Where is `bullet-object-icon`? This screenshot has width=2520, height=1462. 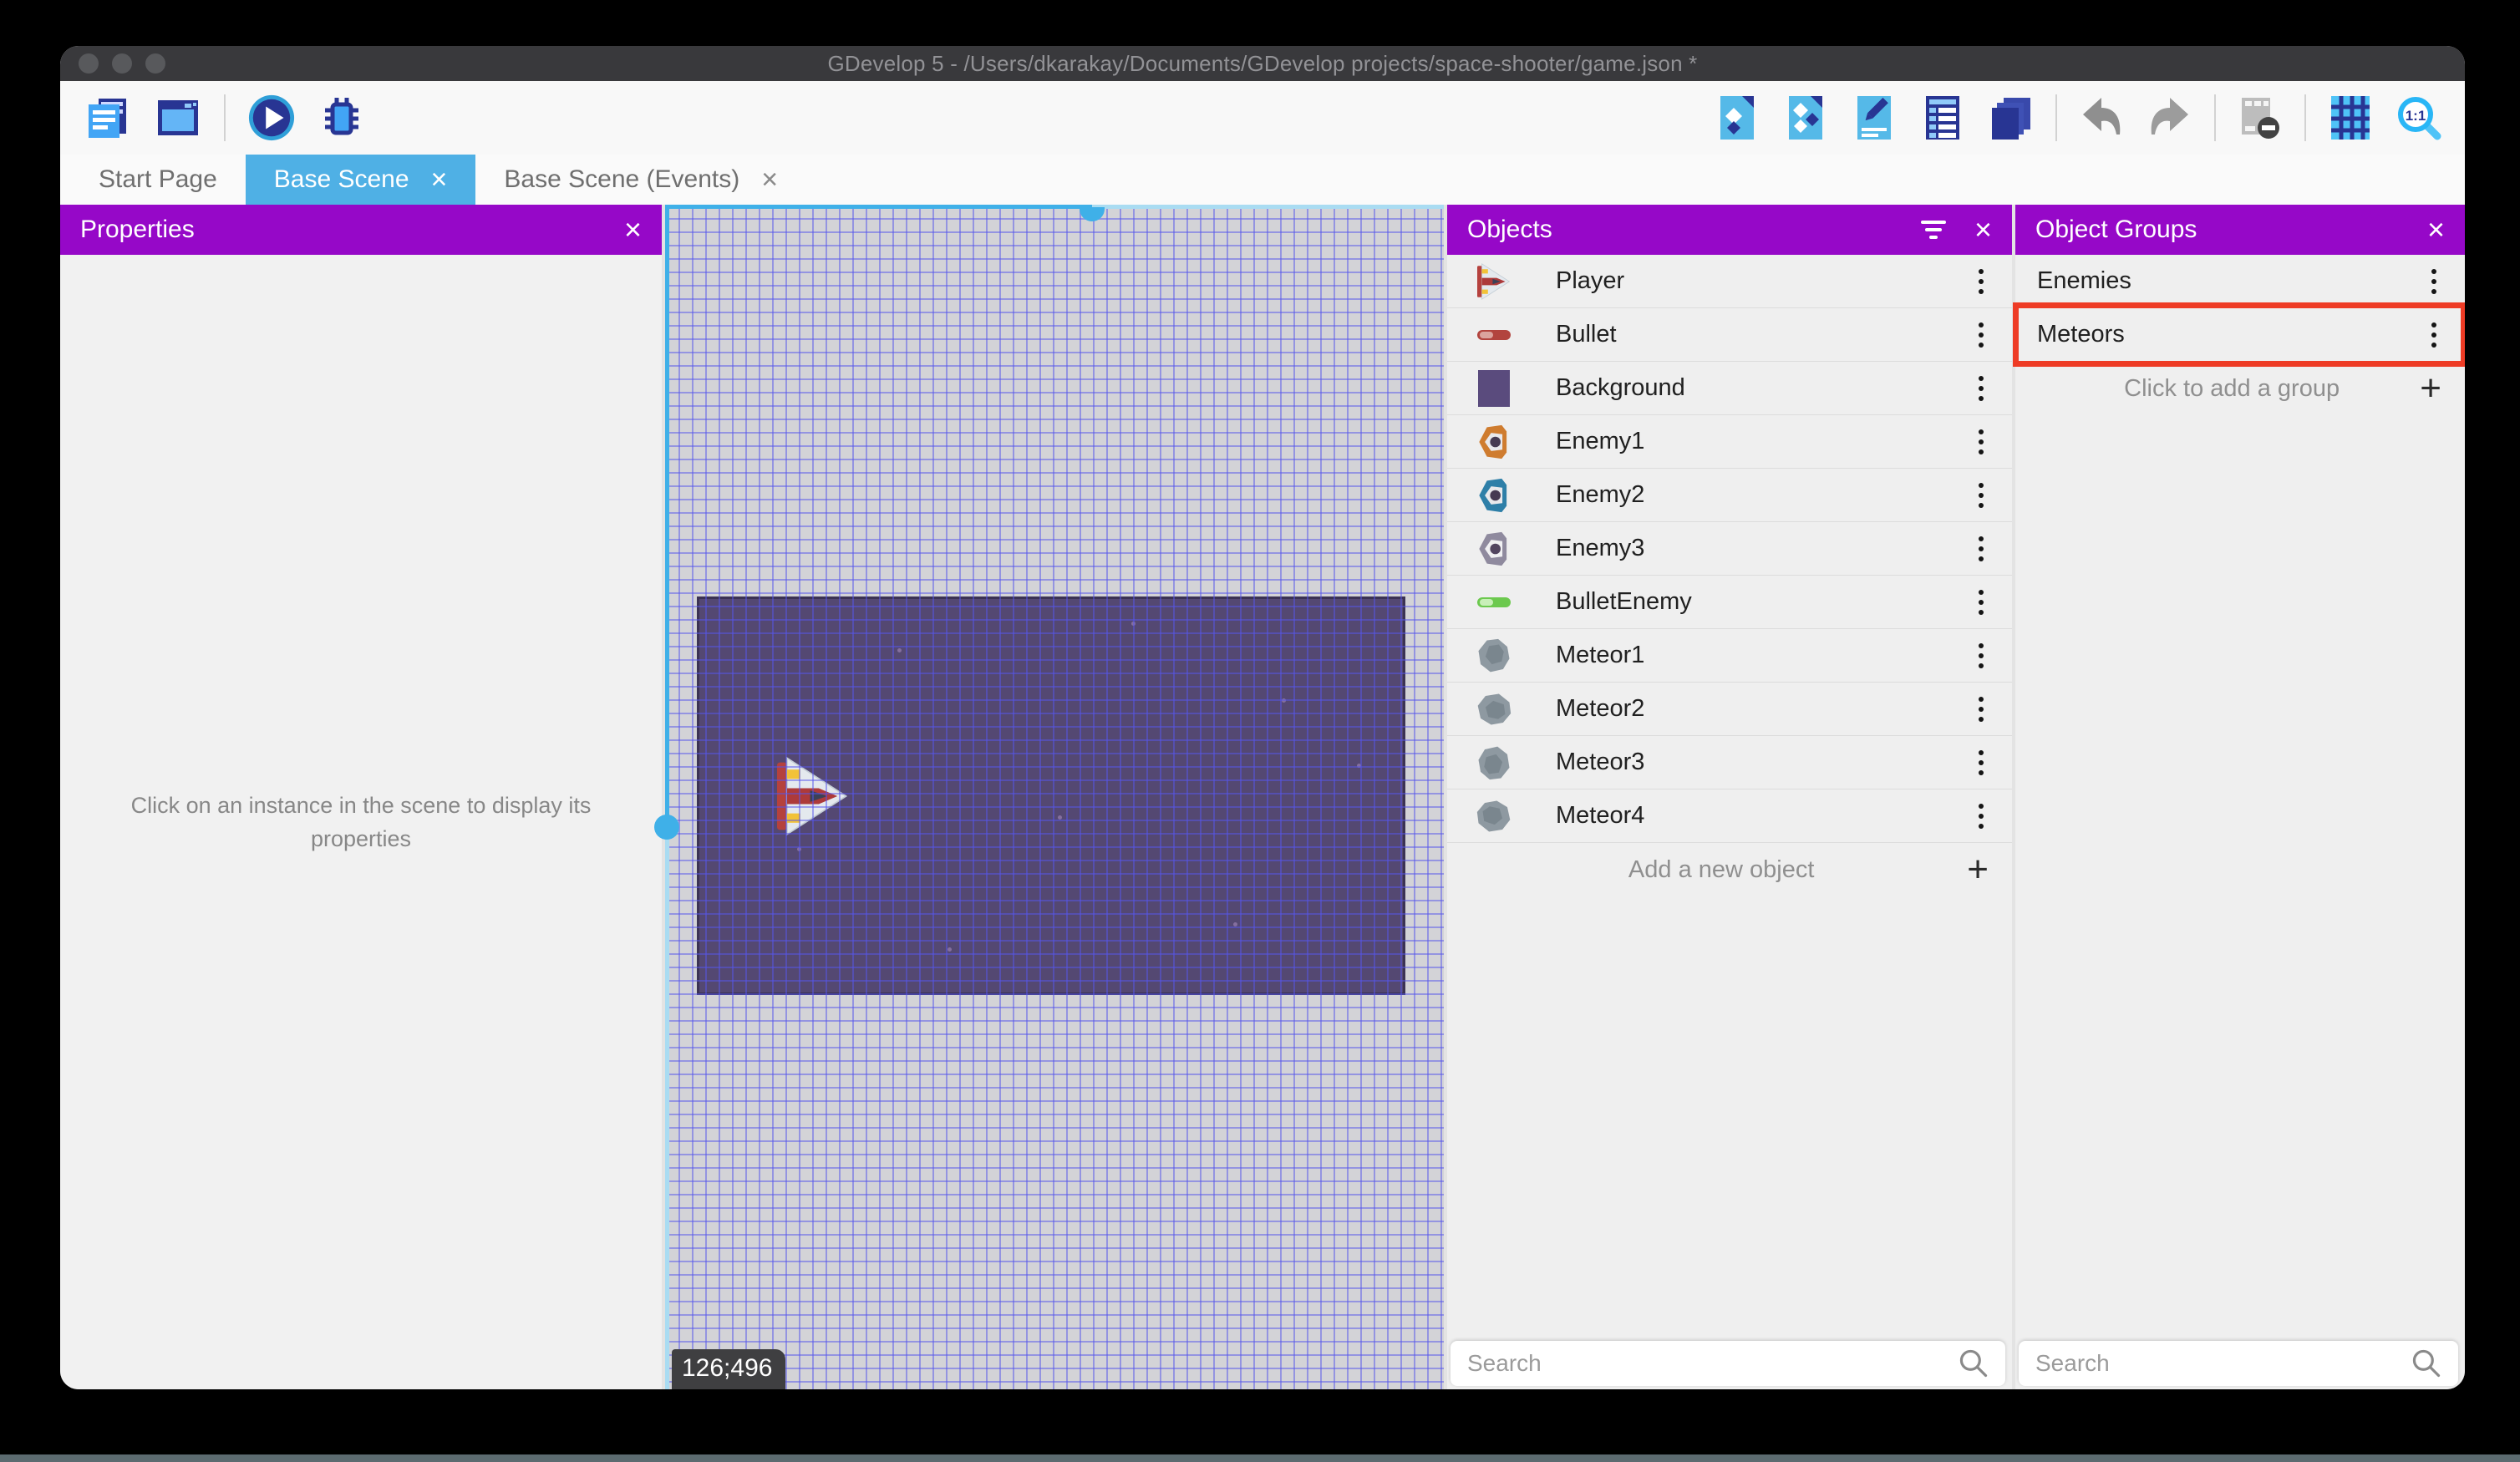 bullet-object-icon is located at coordinates (1494, 335).